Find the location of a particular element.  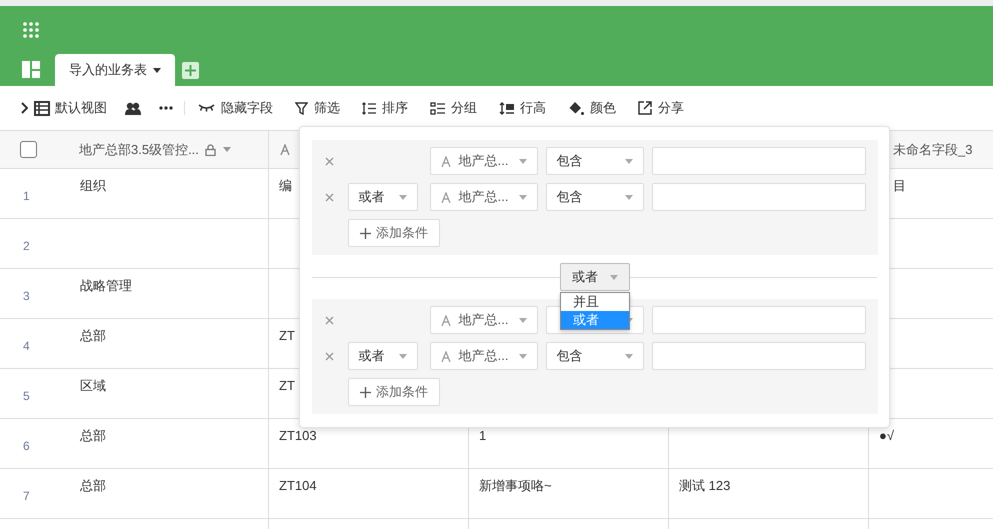

row-number: 7 is located at coordinates (26, 496).